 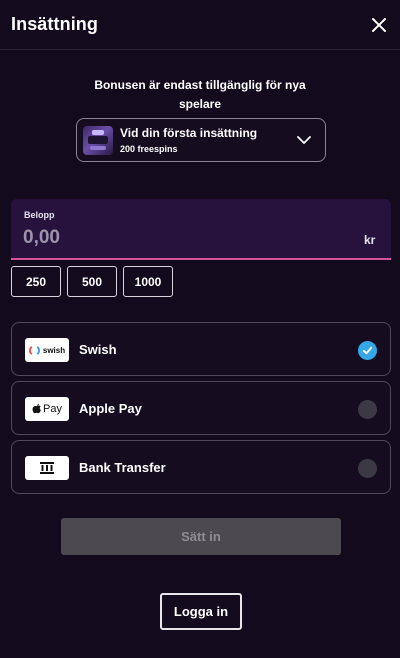 I want to click on close-icon, so click(x=379, y=25).